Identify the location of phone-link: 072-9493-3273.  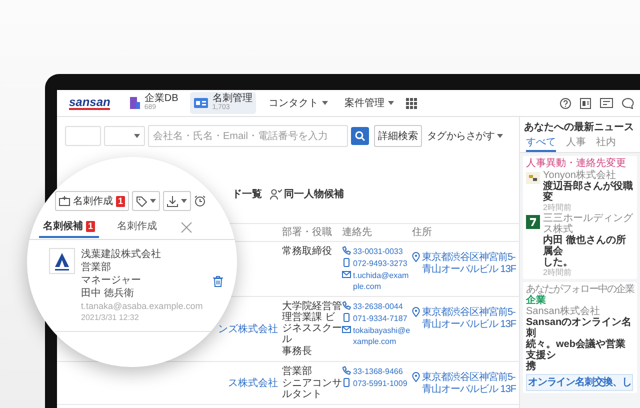
(380, 263).